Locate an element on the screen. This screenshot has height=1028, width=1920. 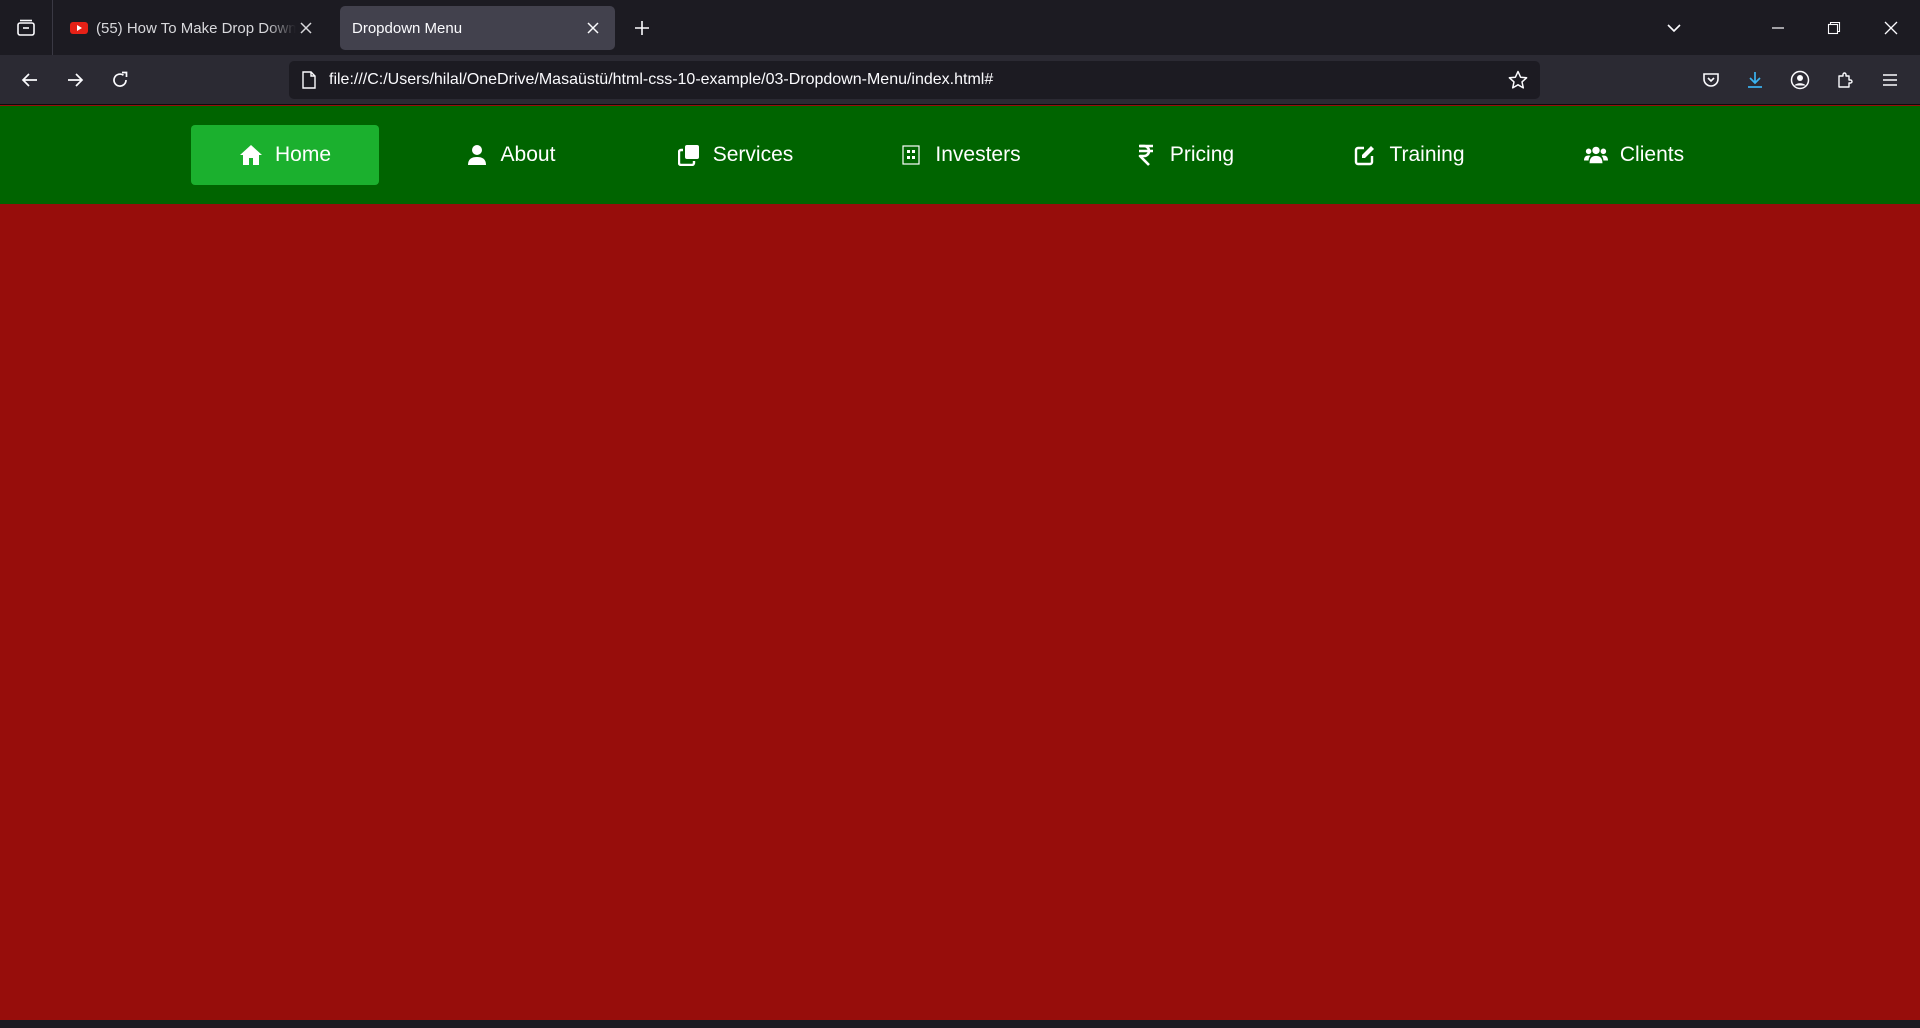
menu-item-clients: Clients is located at coordinates (1634, 155).